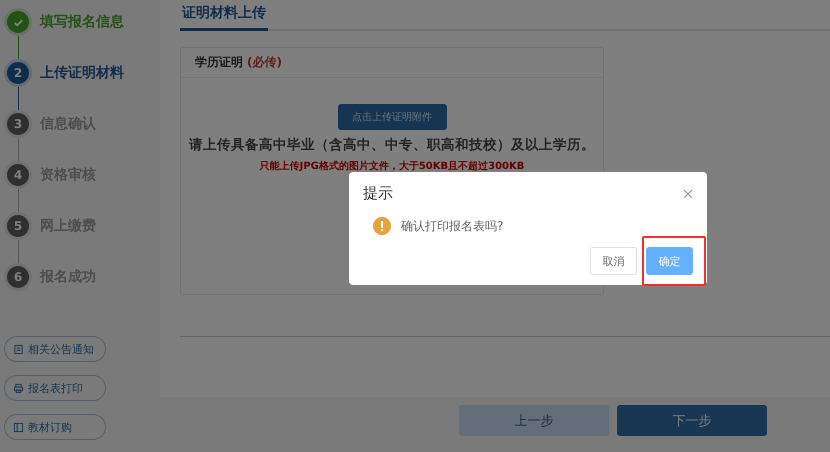 The width and height of the screenshot is (830, 452). What do you see at coordinates (18, 349) in the screenshot?
I see `document-icon` at bounding box center [18, 349].